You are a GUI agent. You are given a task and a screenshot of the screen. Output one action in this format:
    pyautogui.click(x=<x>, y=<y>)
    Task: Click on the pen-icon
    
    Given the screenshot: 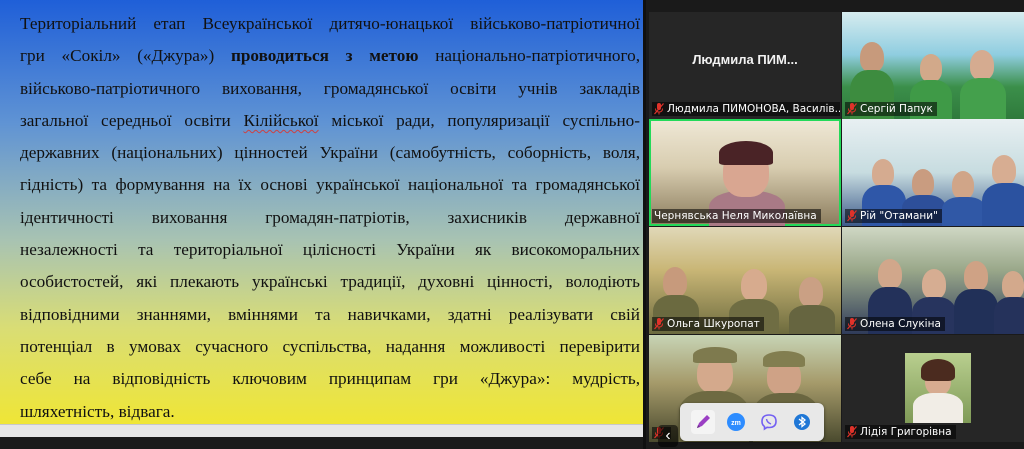 What is the action you would take?
    pyautogui.click(x=703, y=421)
    